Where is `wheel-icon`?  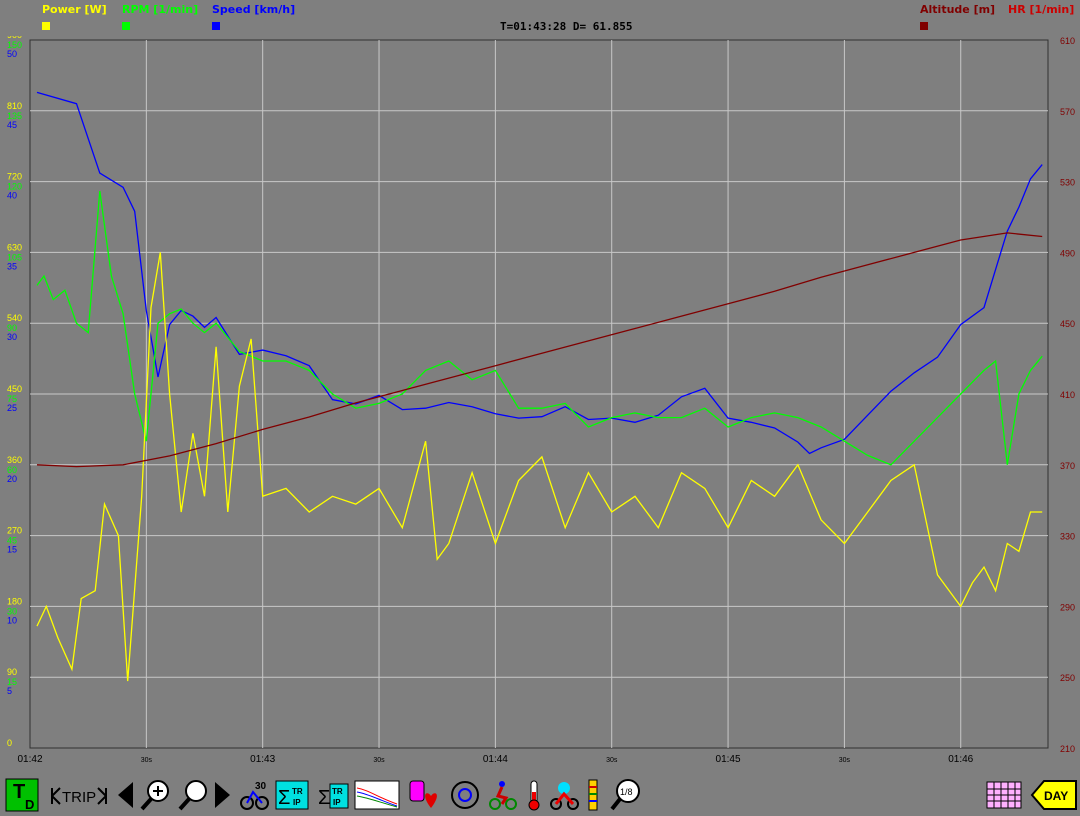 wheel-icon is located at coordinates (465, 795).